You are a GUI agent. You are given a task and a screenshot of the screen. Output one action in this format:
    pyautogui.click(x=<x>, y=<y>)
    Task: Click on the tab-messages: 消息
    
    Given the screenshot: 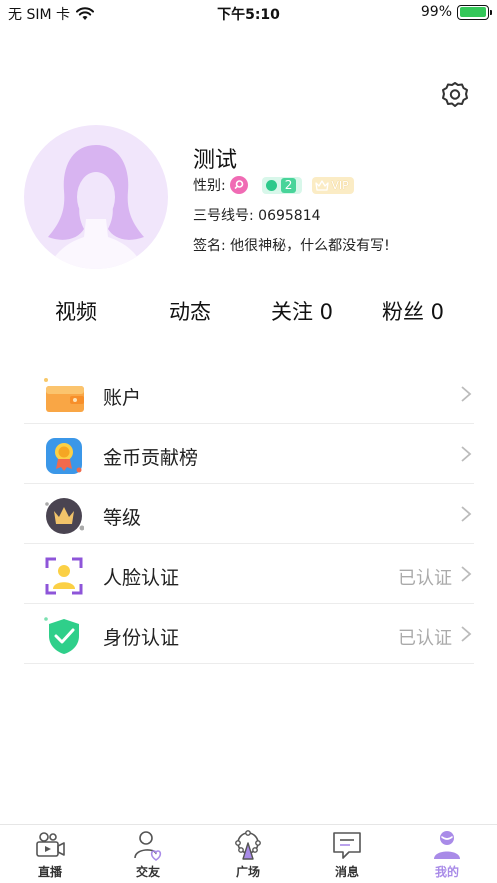 What is the action you would take?
    pyautogui.click(x=347, y=854)
    